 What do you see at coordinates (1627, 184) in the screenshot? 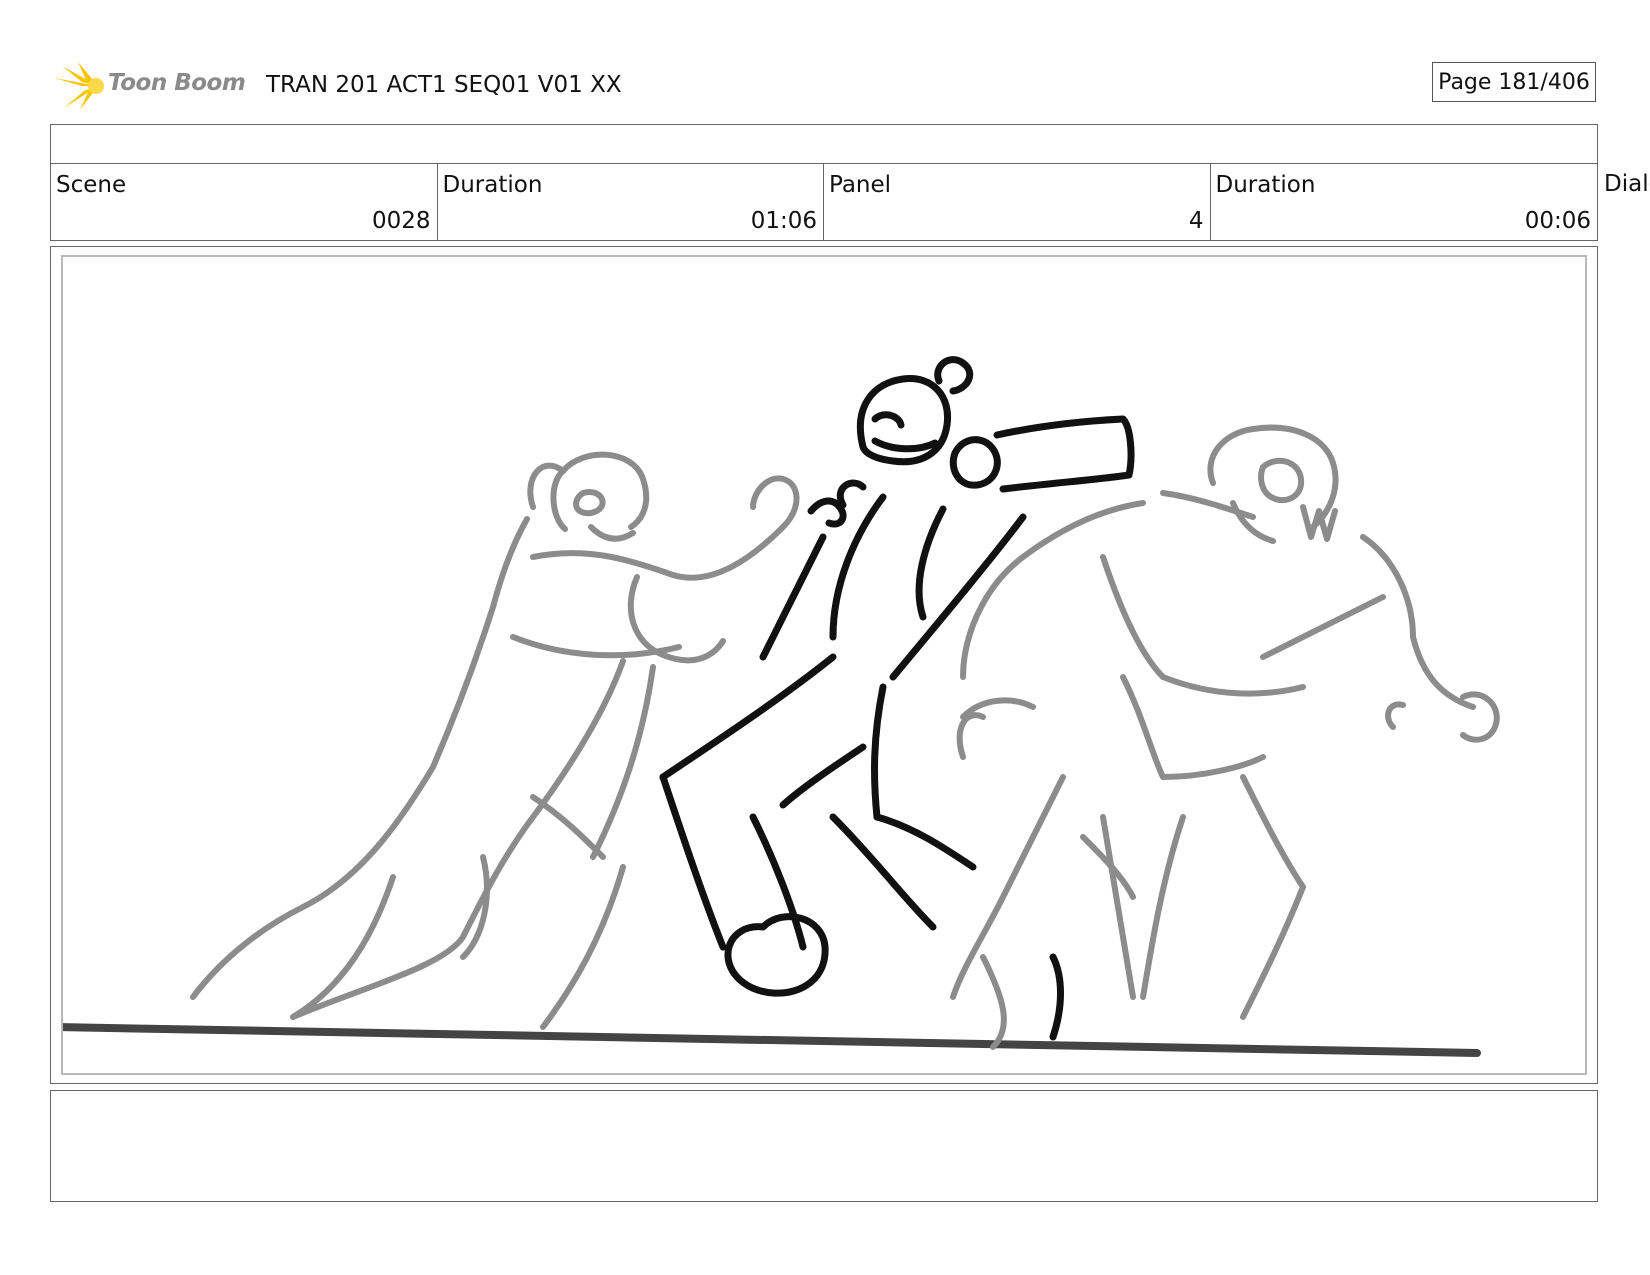
I see `dialogue-column-label: Dialo` at bounding box center [1627, 184].